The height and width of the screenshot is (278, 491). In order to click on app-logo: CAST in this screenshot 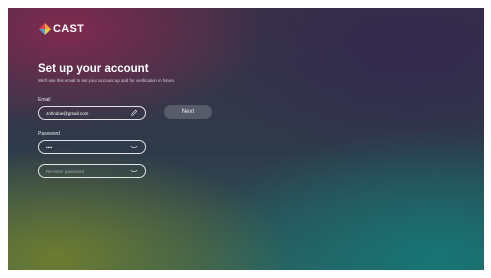, I will do `click(61, 29)`.